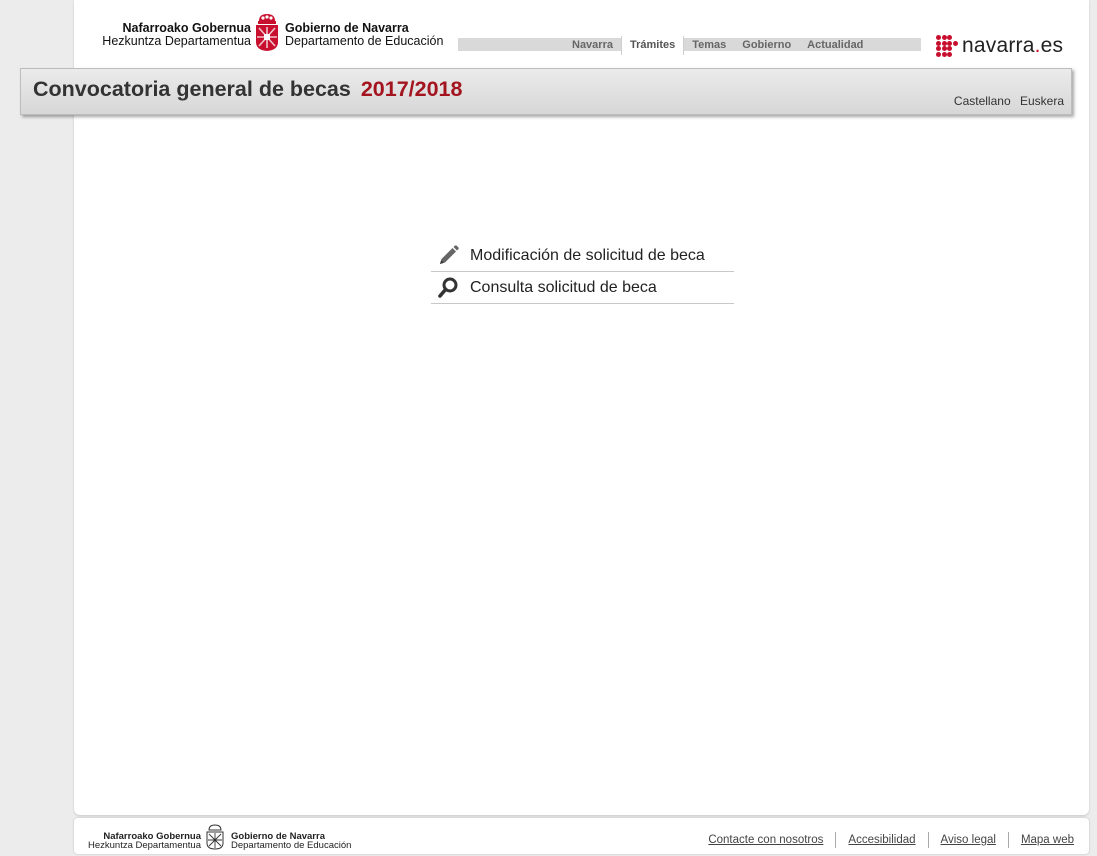  I want to click on pencil-icon, so click(448, 256).